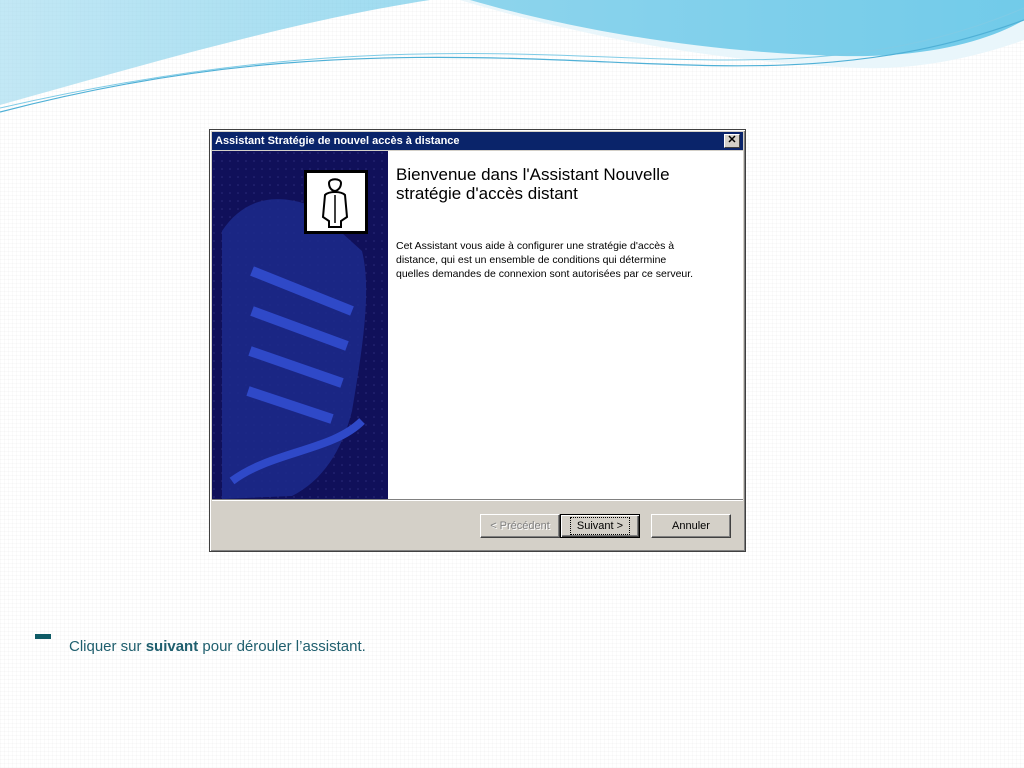  What do you see at coordinates (172, 646) in the screenshot?
I see `instruction-bold: suivant` at bounding box center [172, 646].